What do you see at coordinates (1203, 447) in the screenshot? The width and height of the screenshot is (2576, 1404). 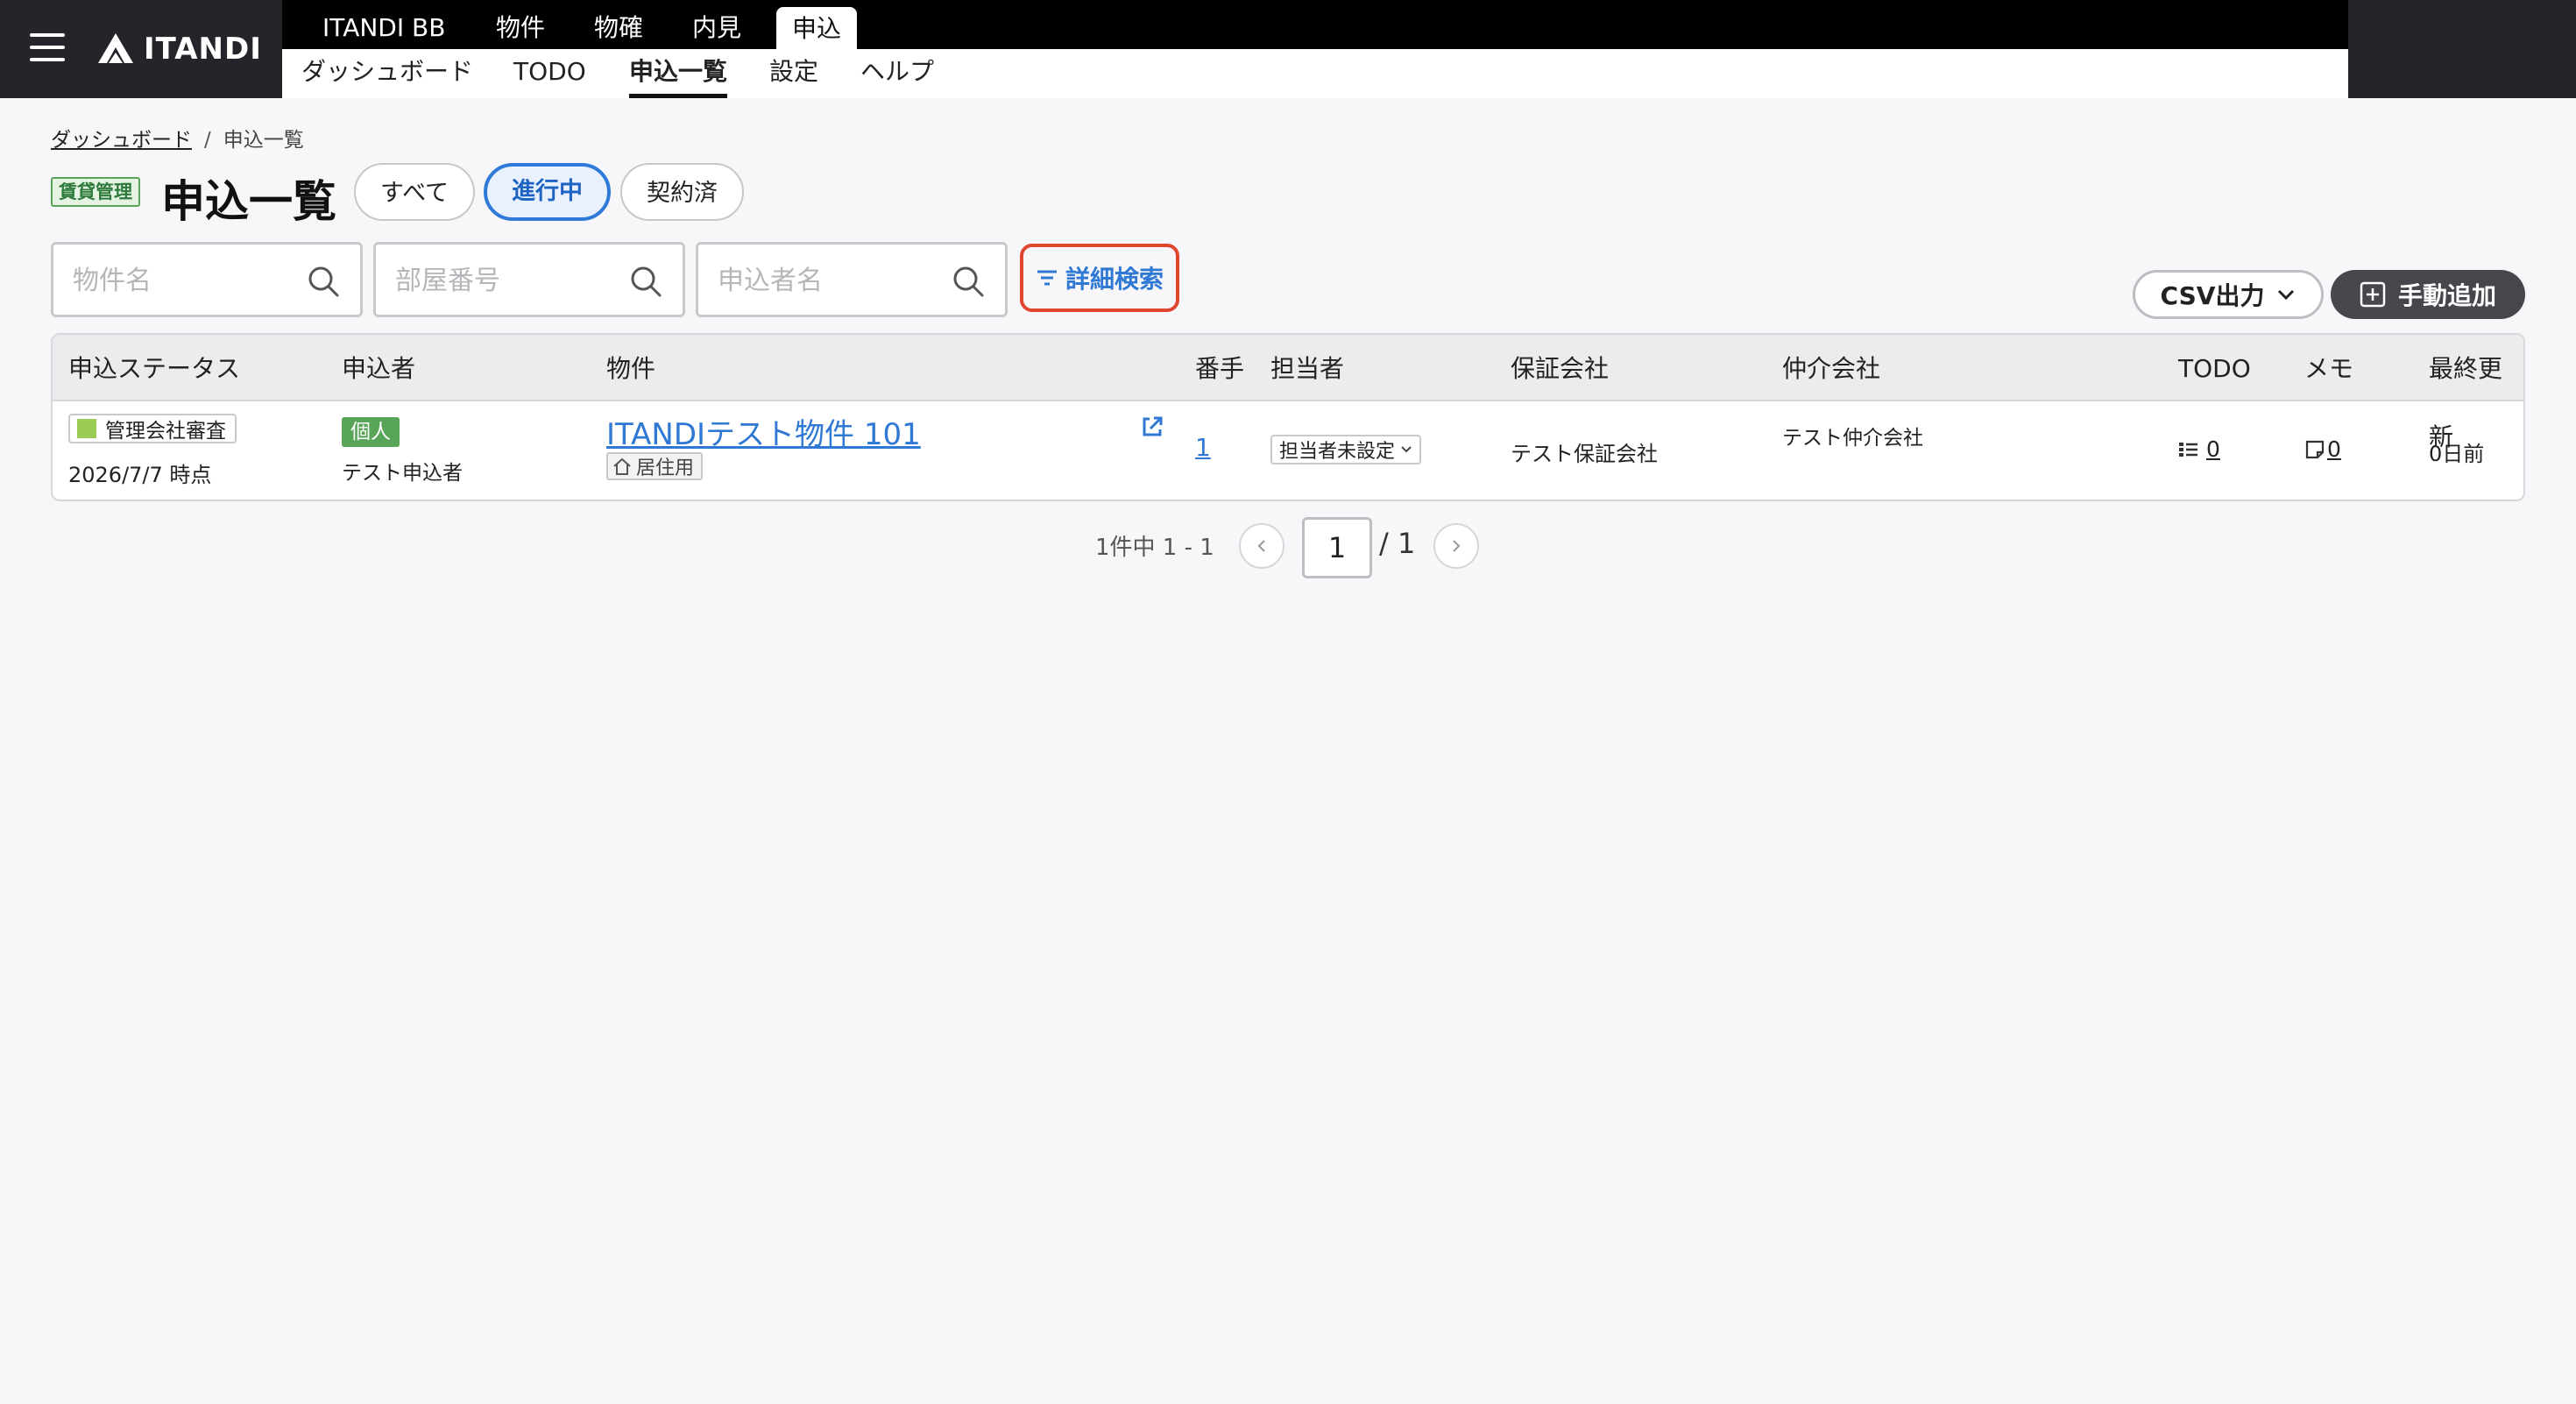 I see `bante-link: 1` at bounding box center [1203, 447].